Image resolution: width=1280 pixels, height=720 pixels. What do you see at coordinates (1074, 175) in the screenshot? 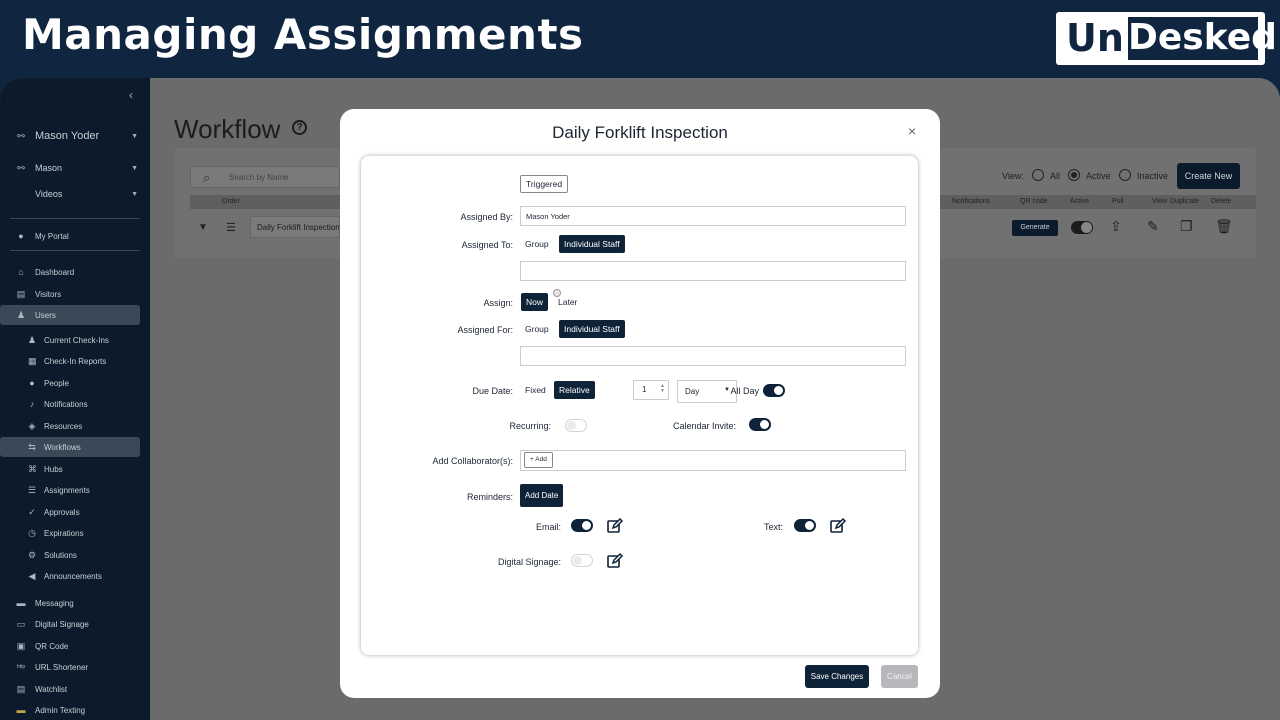
I see `view-active-radio` at bounding box center [1074, 175].